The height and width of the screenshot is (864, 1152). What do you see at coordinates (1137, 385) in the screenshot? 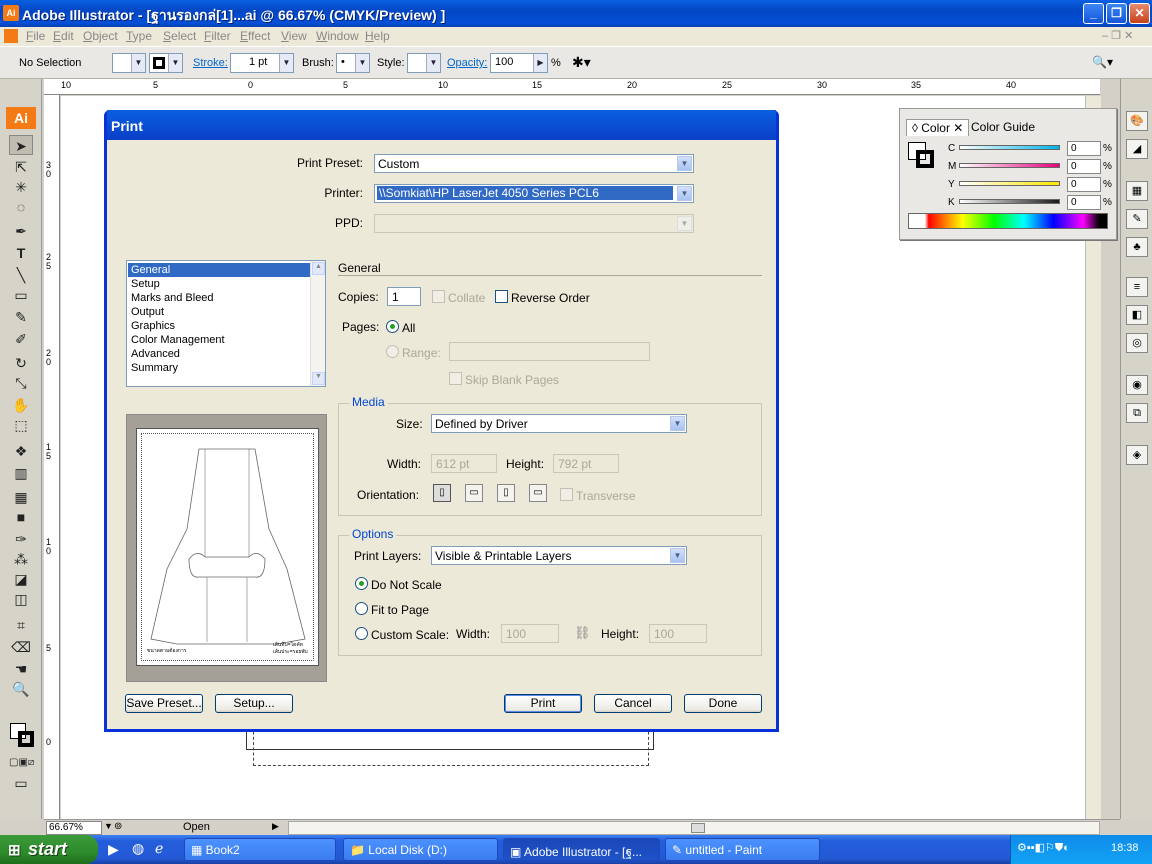
I see `graphic-styles-panel-icon: ◉` at bounding box center [1137, 385].